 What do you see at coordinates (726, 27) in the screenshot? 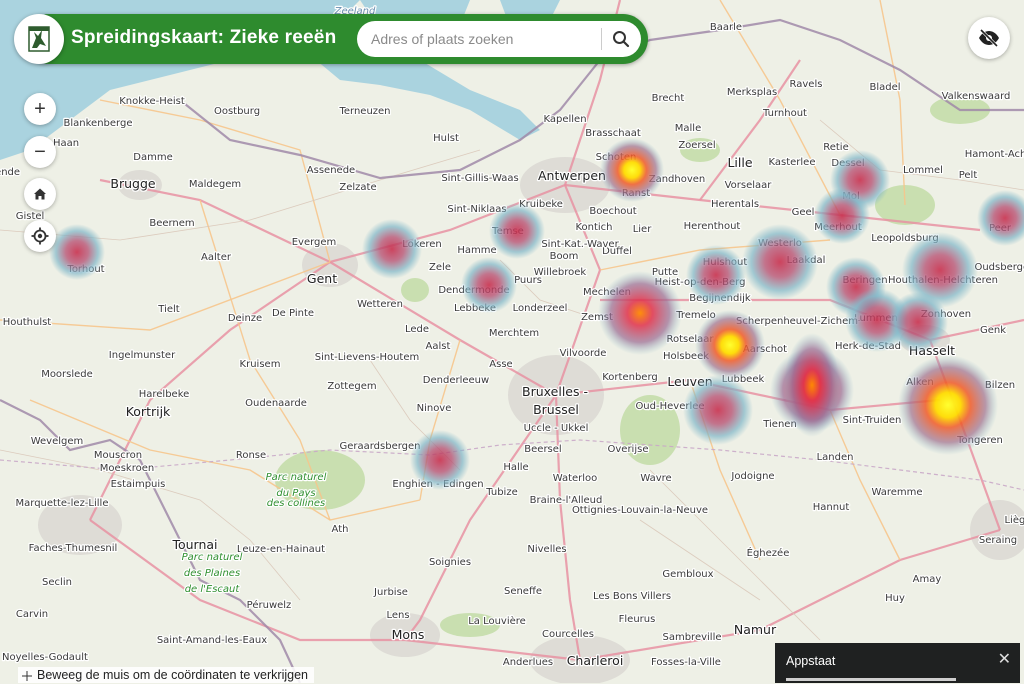
I see `place-label: Baarle` at bounding box center [726, 27].